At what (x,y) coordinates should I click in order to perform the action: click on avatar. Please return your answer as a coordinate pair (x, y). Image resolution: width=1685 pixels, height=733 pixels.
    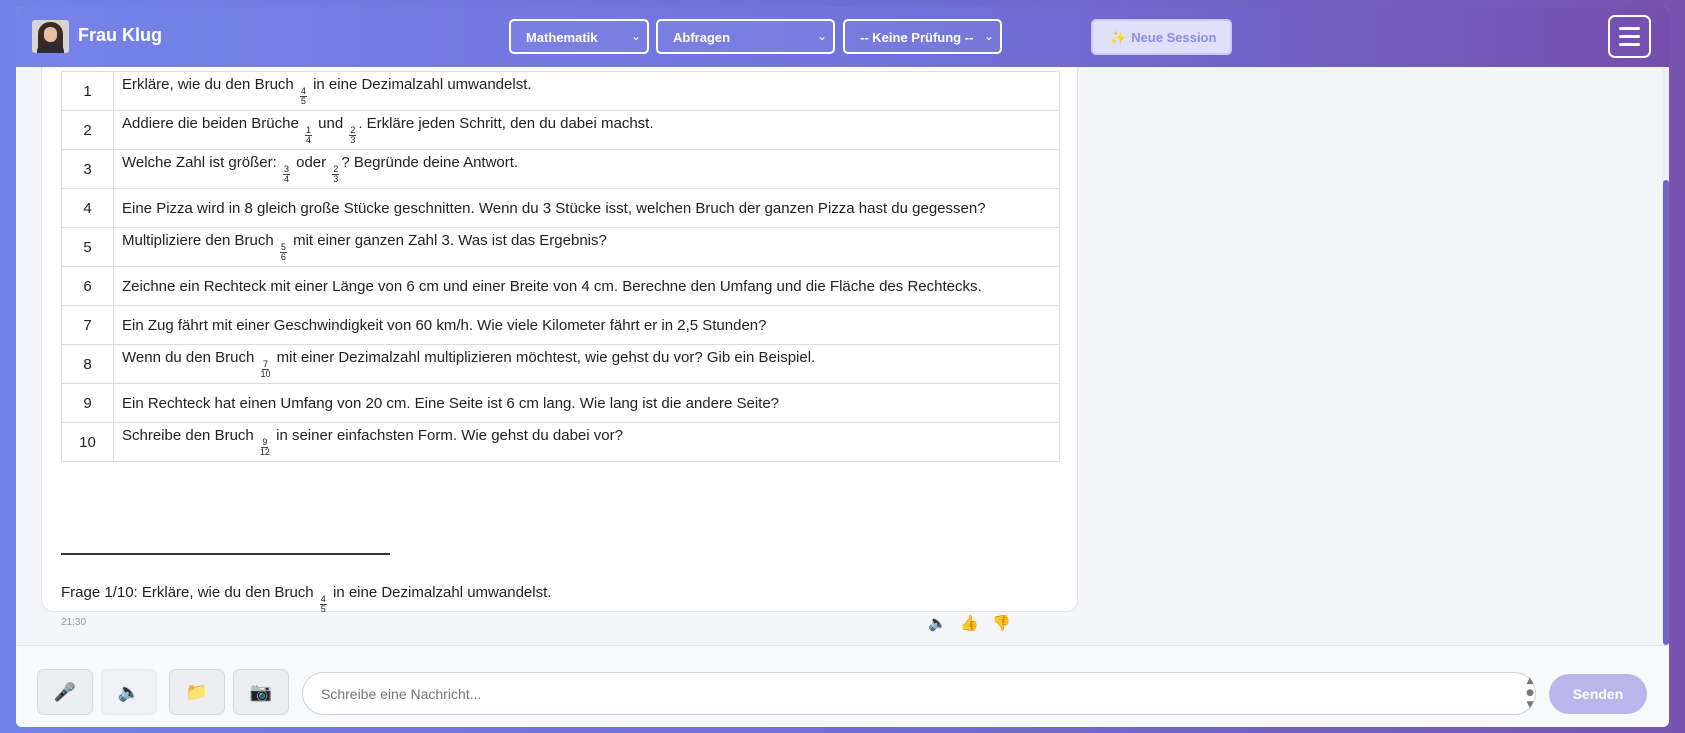
    Looking at the image, I should click on (50, 36).